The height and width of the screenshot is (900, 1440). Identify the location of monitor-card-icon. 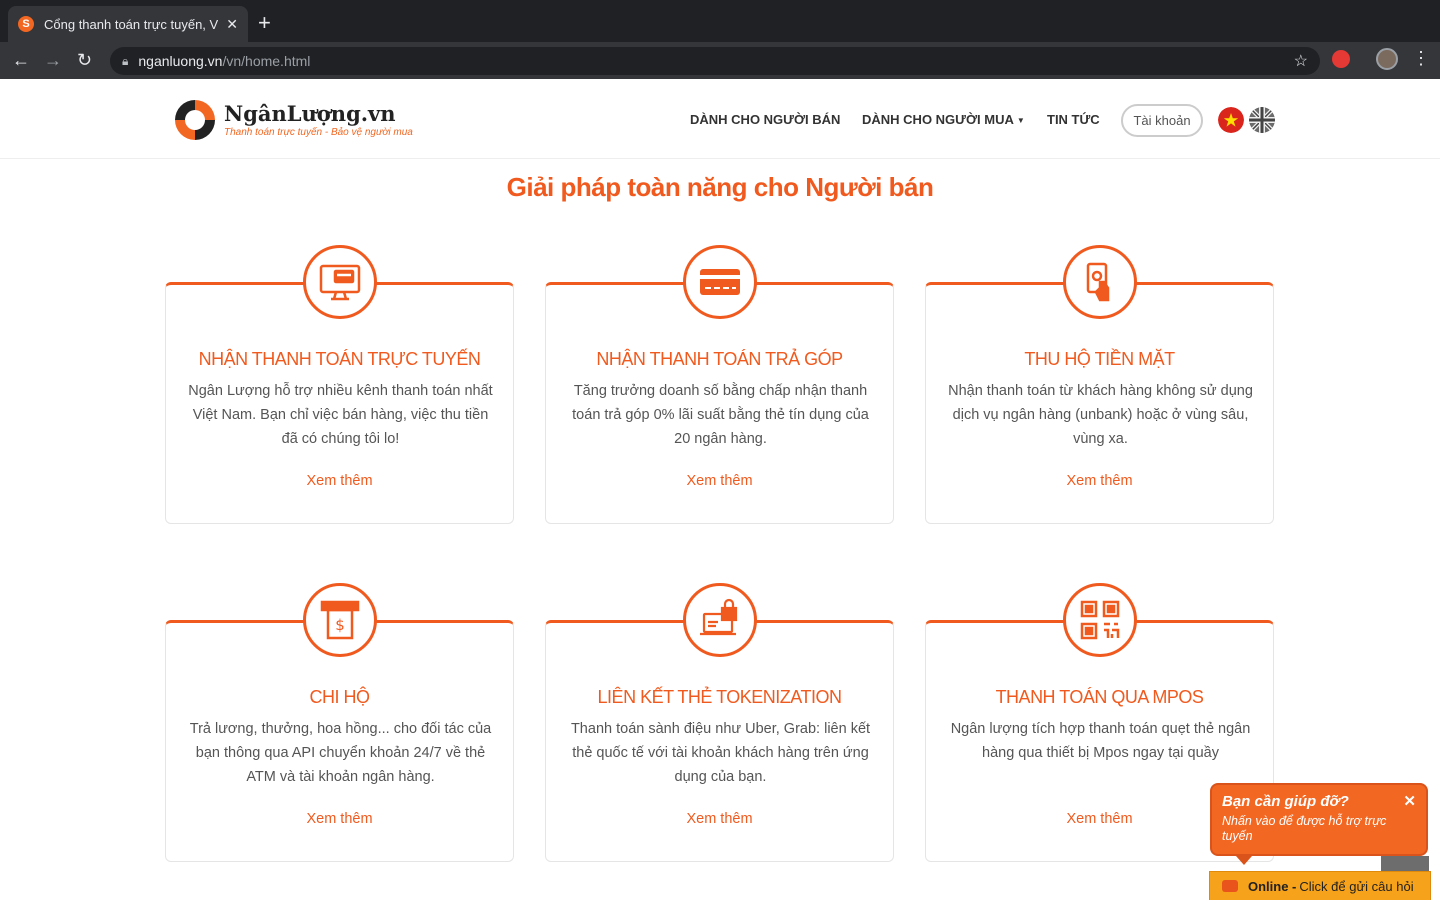
(340, 282).